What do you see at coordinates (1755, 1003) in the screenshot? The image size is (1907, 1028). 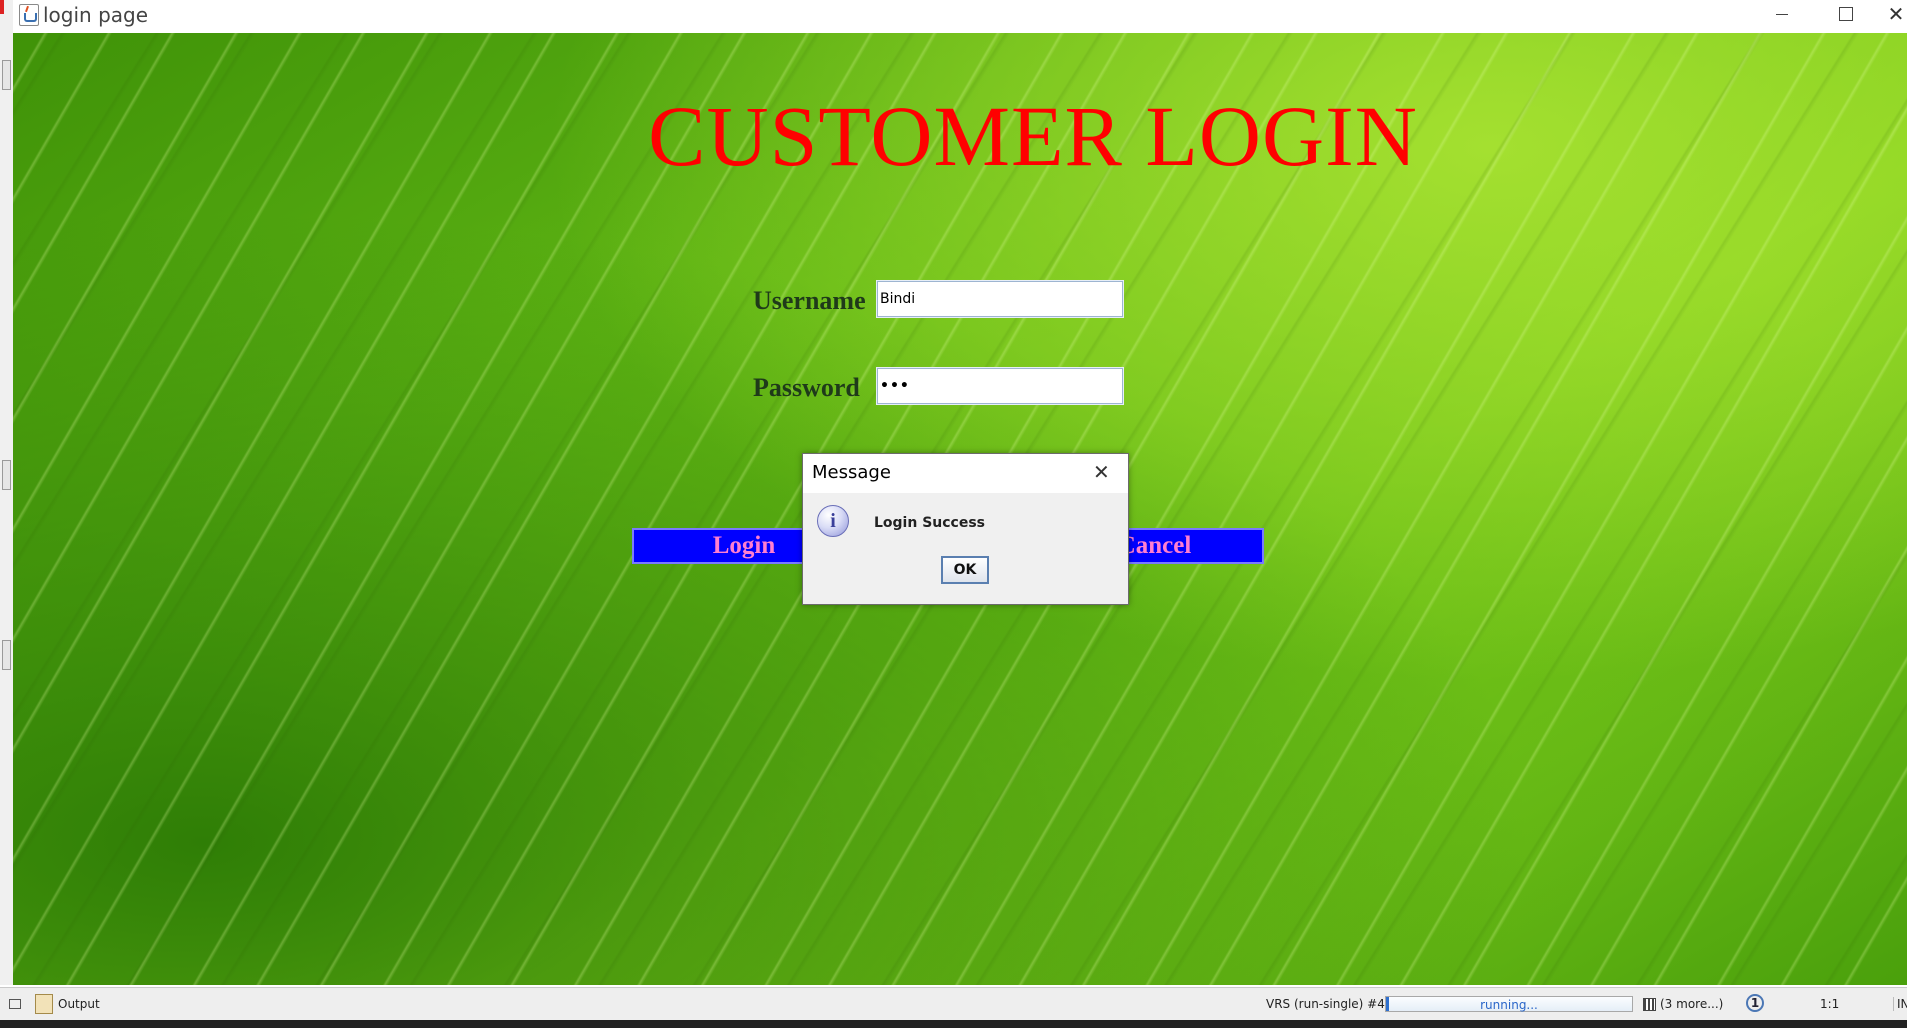 I see `notification-icon: 1` at bounding box center [1755, 1003].